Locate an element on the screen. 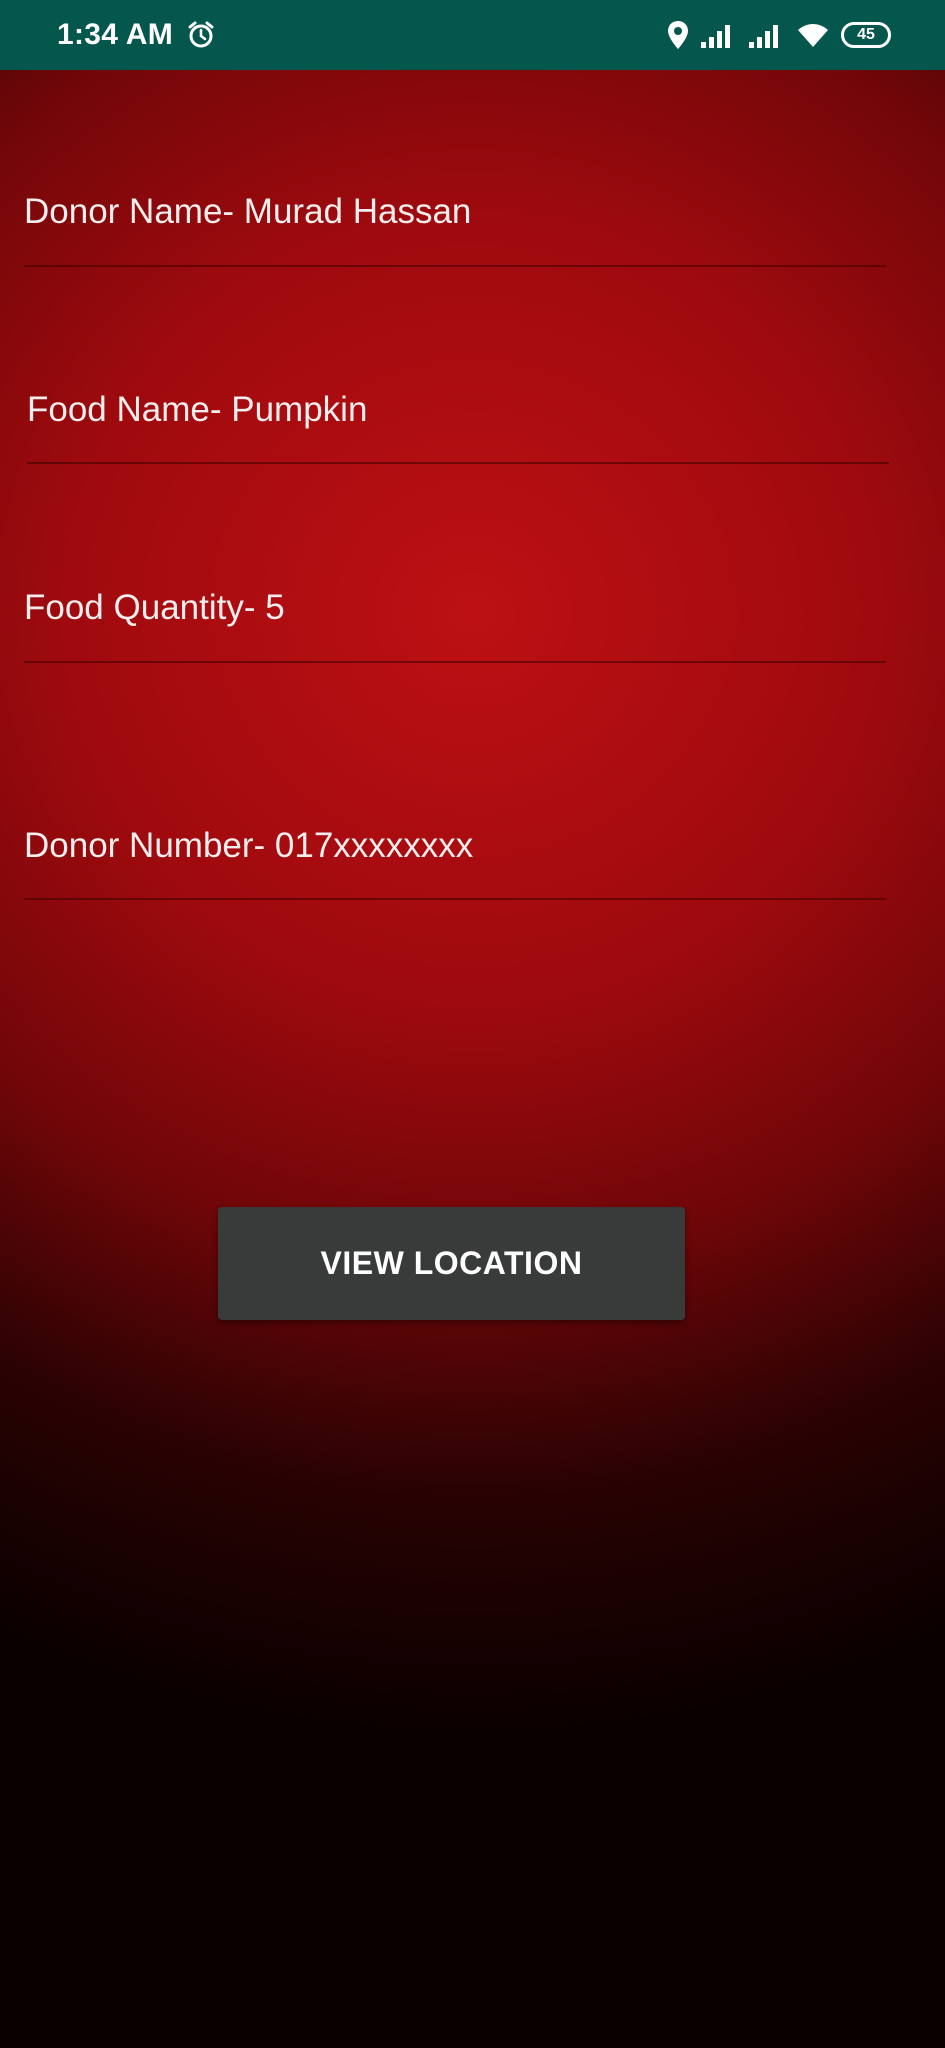 The image size is (945, 2048). battery-icon: 45 is located at coordinates (866, 35).